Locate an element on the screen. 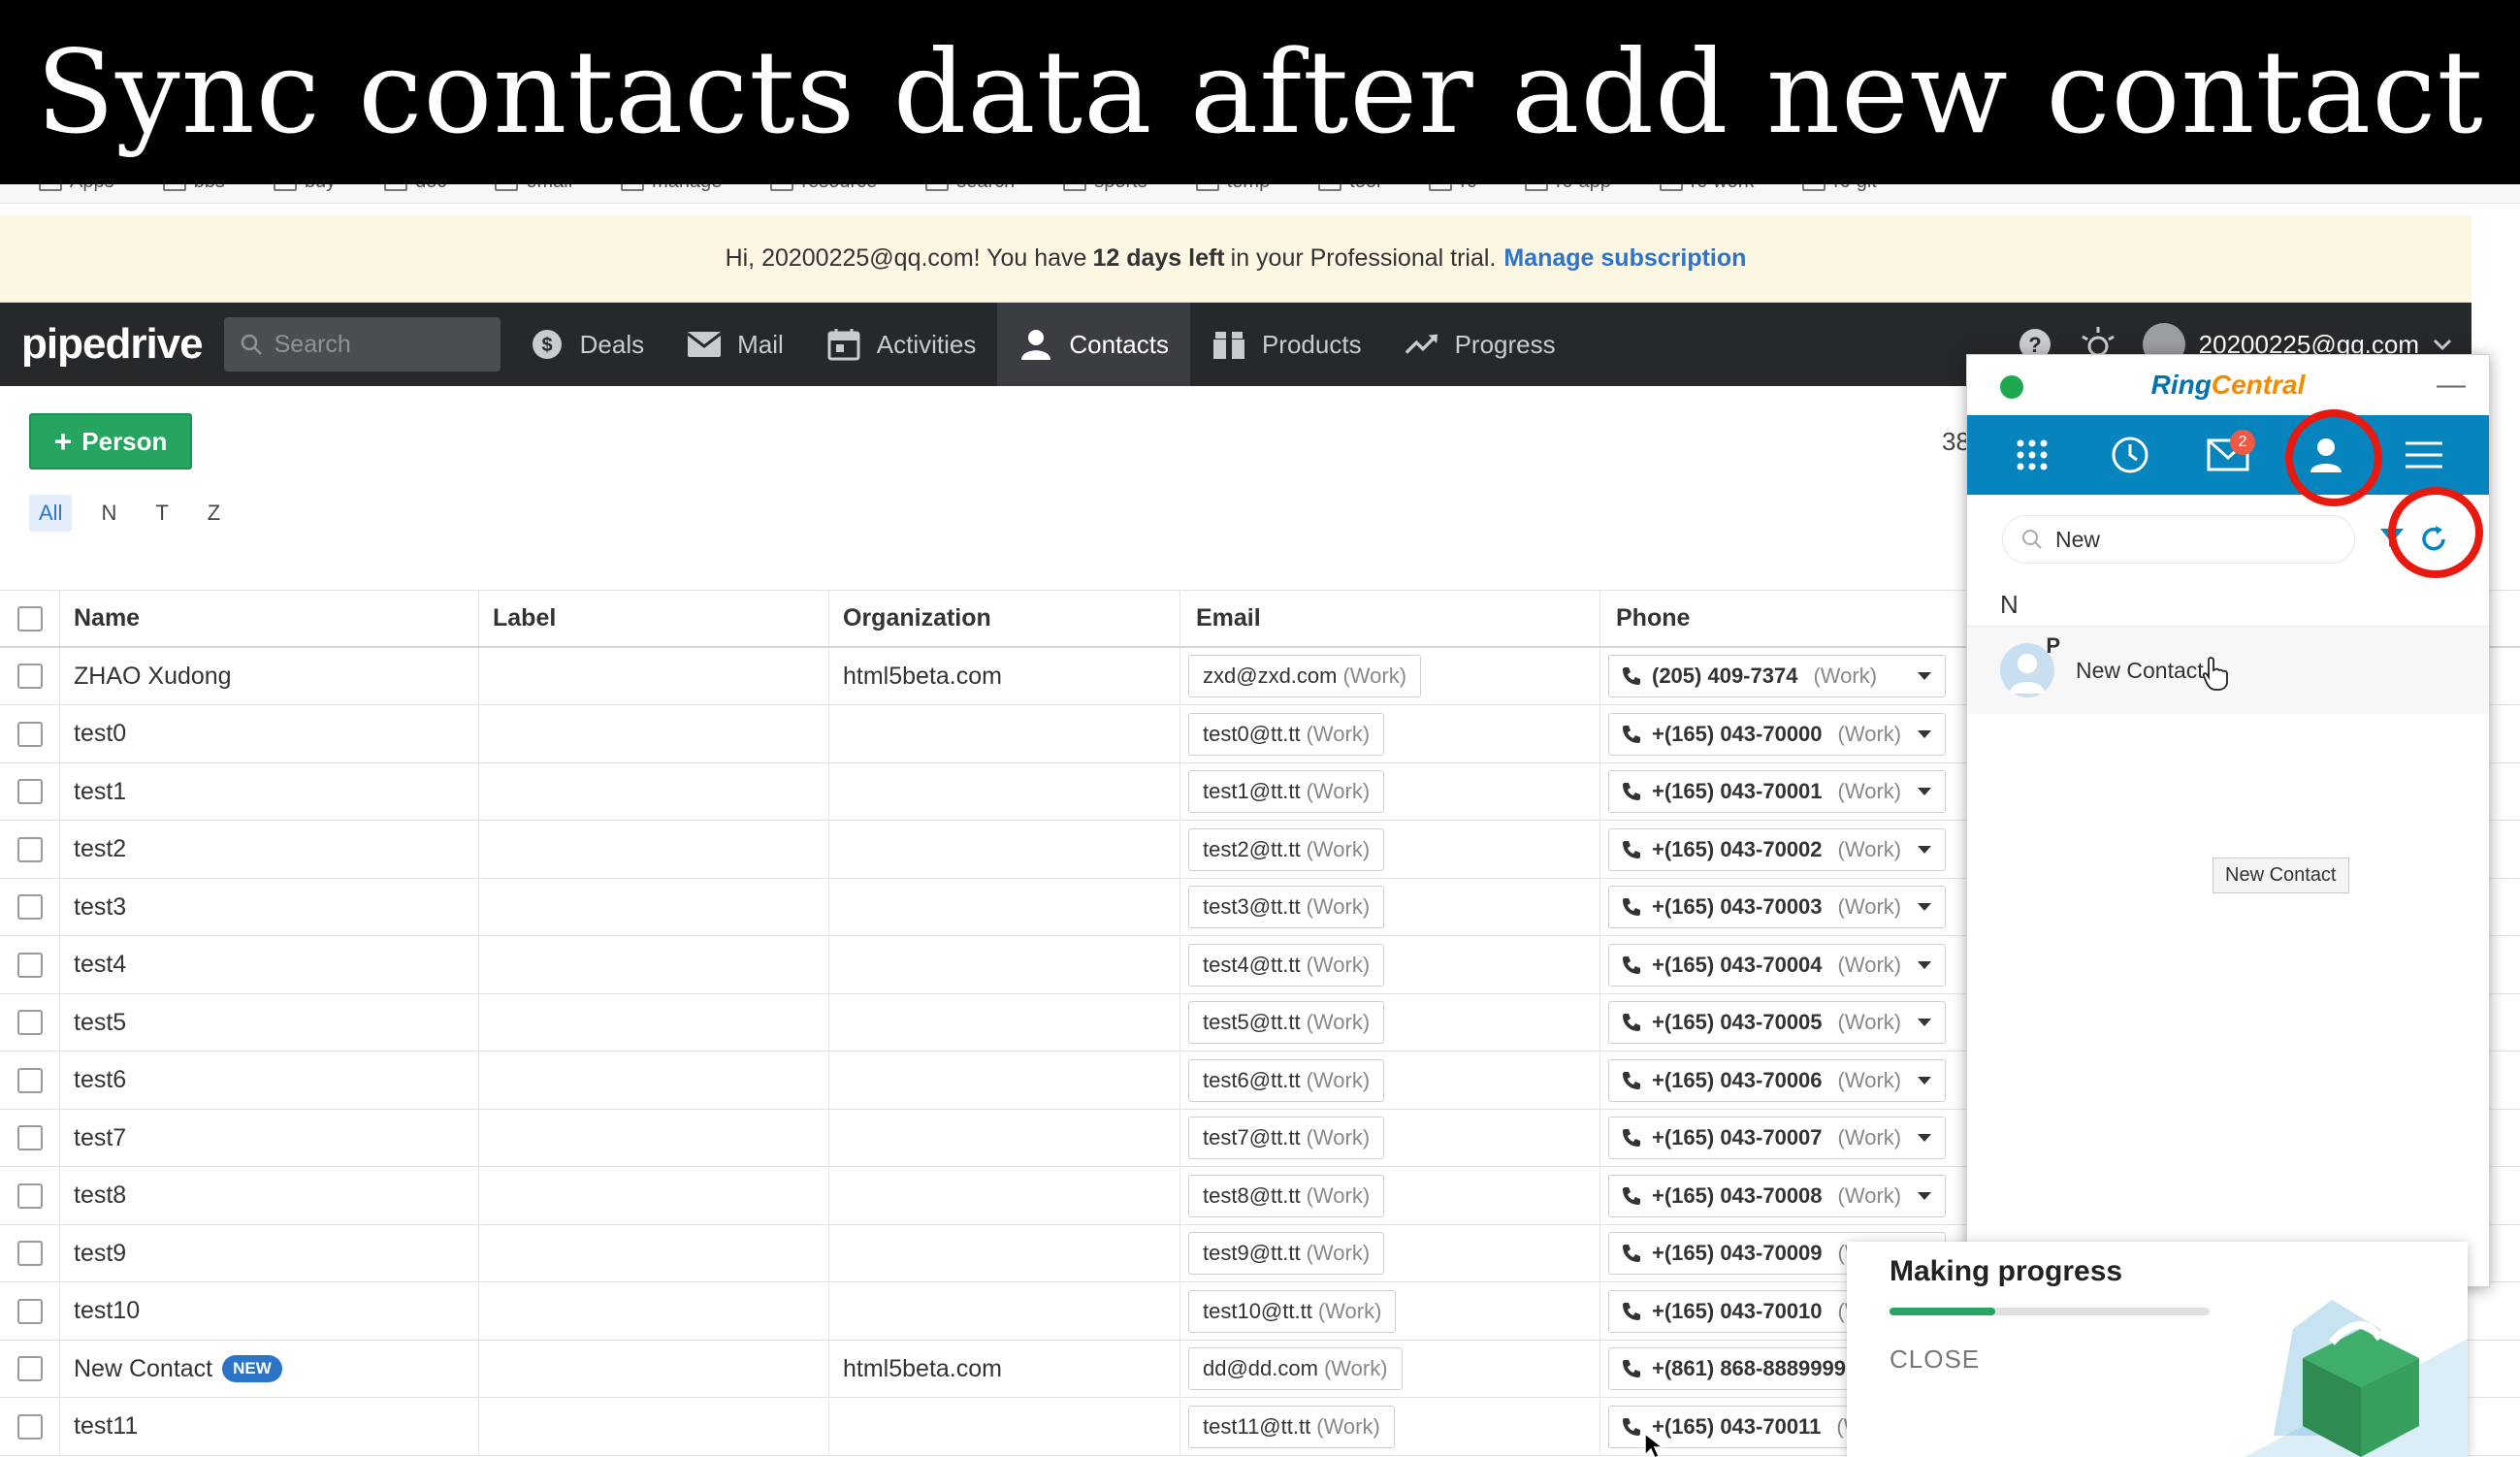 The width and height of the screenshot is (2520, 1457). minimize-button: — is located at coordinates (2451, 386).